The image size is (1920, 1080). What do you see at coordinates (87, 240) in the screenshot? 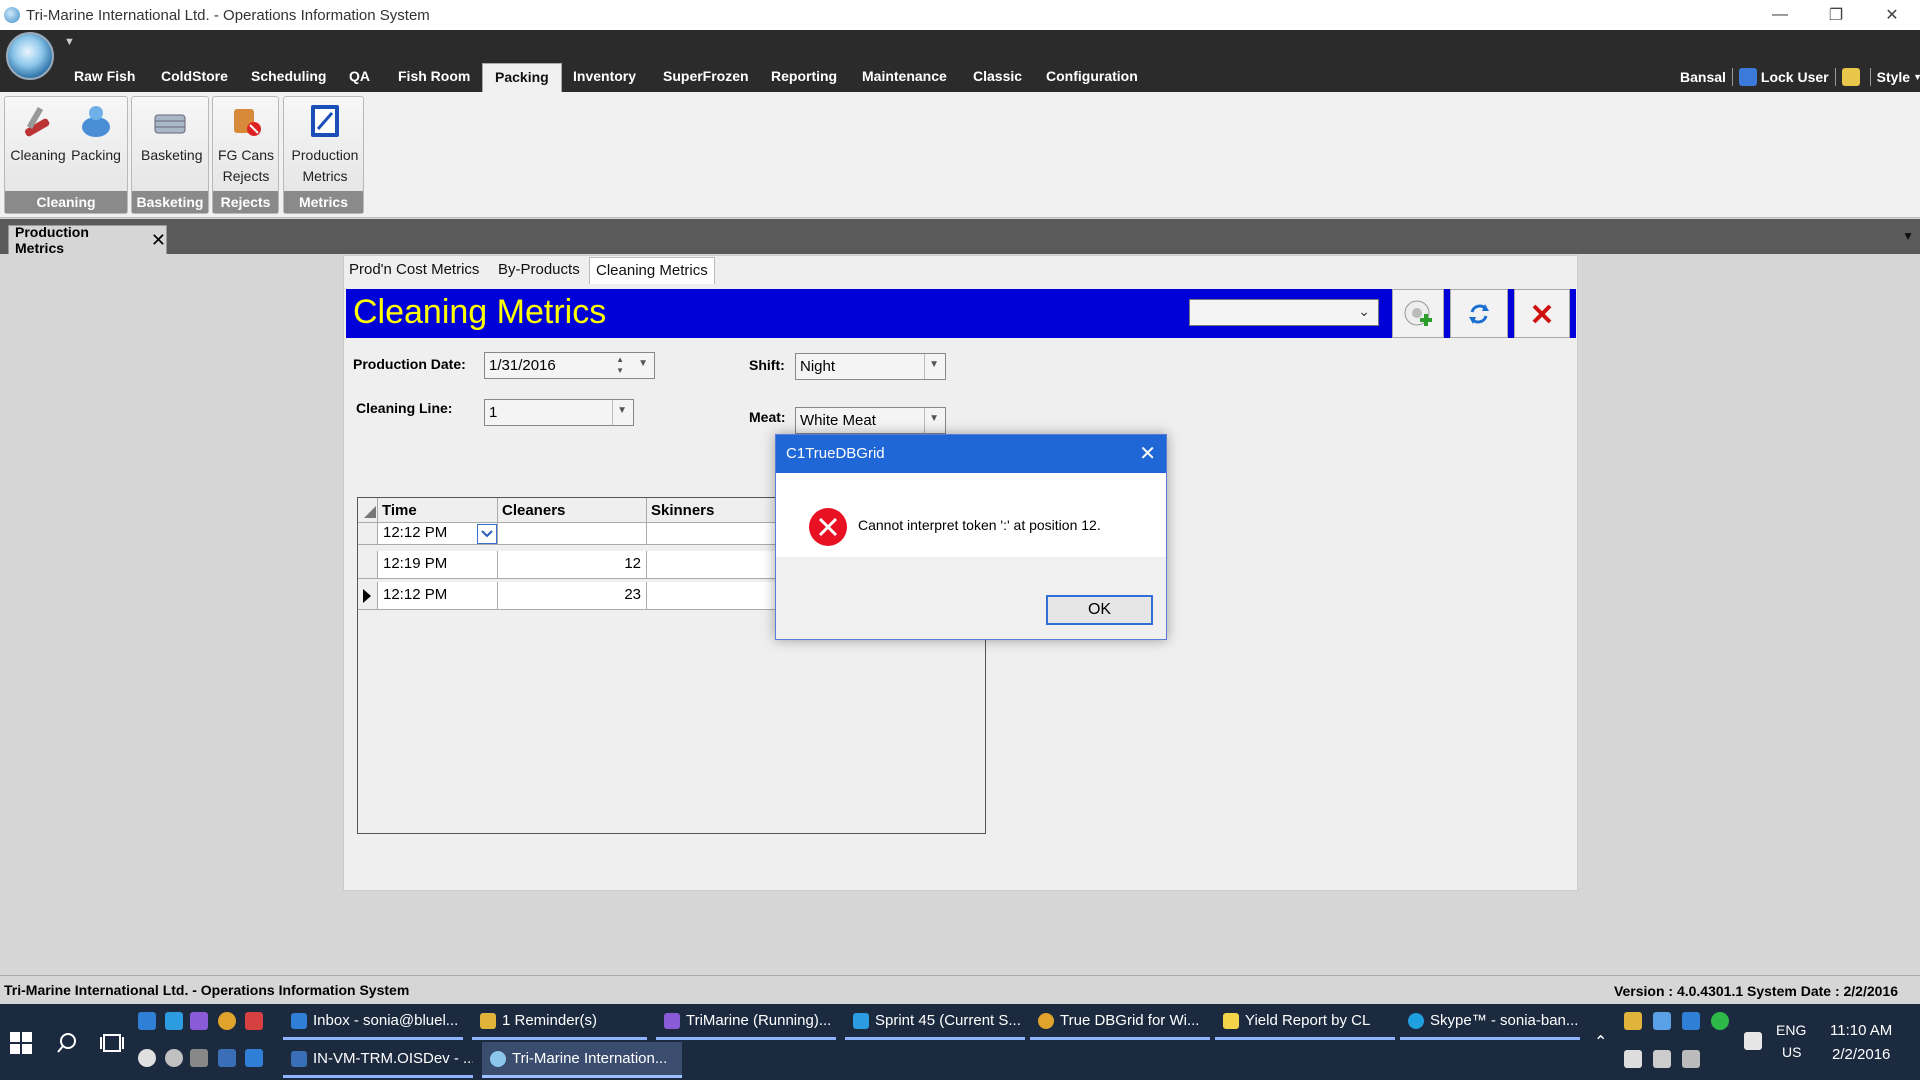
I see `tab-production-metrics: Production Metrics ✕` at bounding box center [87, 240].